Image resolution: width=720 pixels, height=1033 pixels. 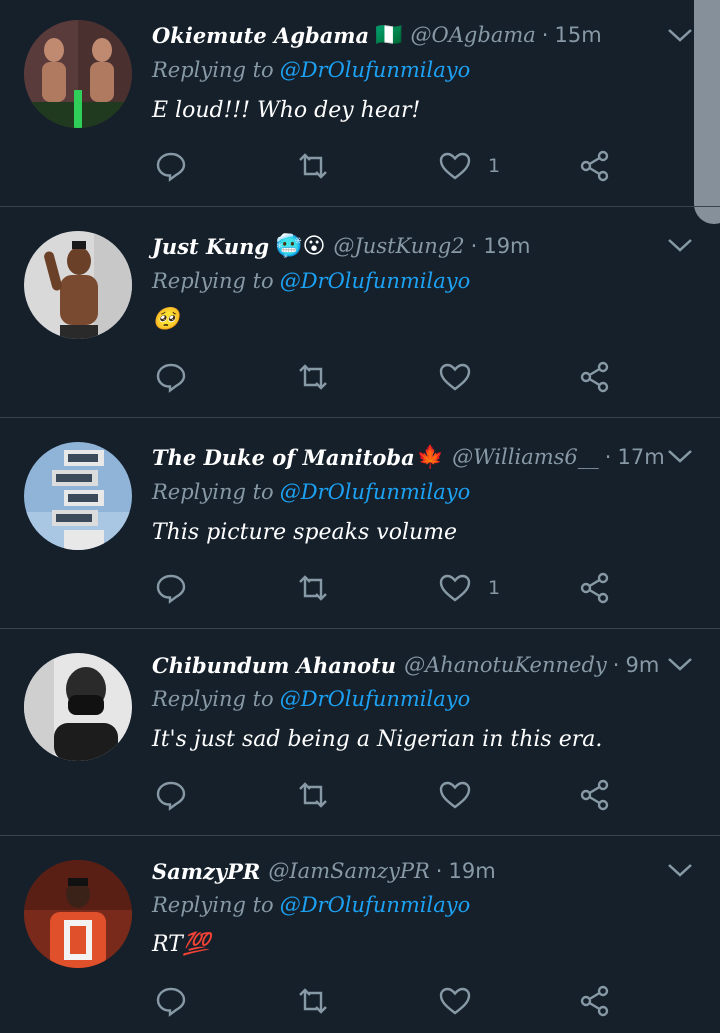 I want to click on display-name: SamzyPR, so click(x=206, y=871).